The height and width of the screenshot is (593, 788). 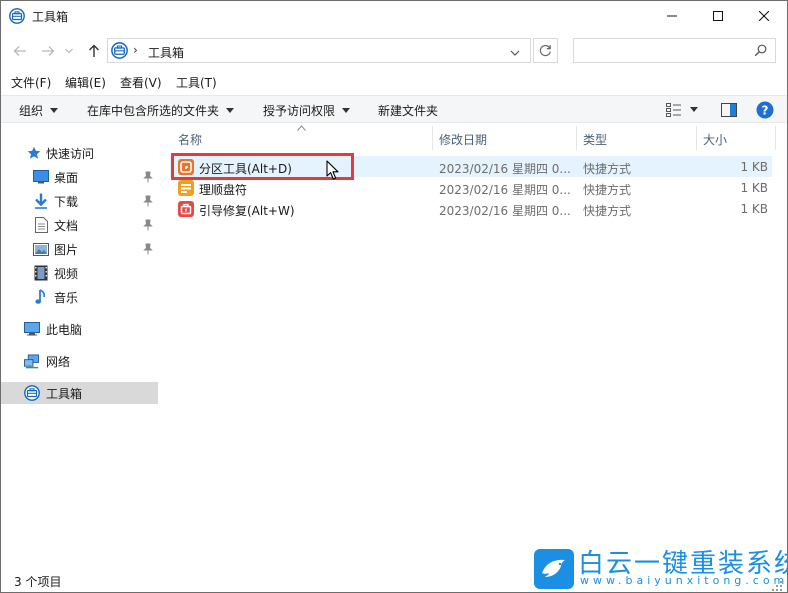 What do you see at coordinates (79, 273) in the screenshot?
I see `sidebar-item-videos: 视频` at bounding box center [79, 273].